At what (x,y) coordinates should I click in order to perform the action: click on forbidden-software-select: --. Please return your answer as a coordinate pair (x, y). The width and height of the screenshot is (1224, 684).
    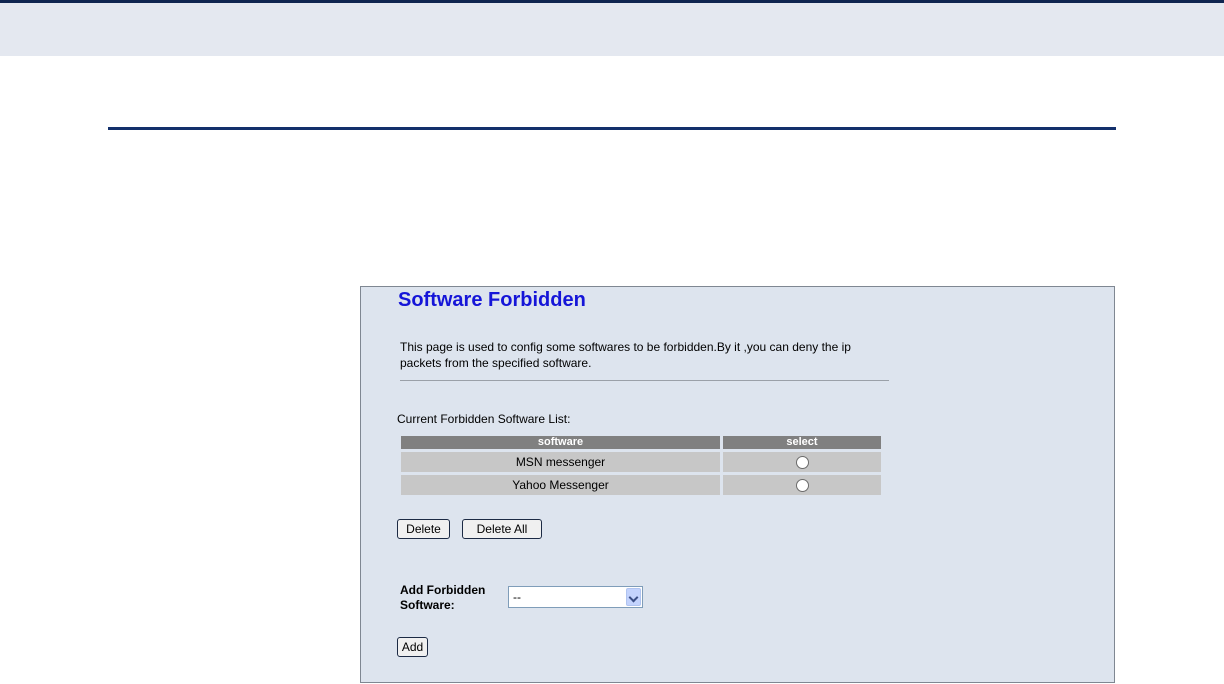
    Looking at the image, I should click on (575, 597).